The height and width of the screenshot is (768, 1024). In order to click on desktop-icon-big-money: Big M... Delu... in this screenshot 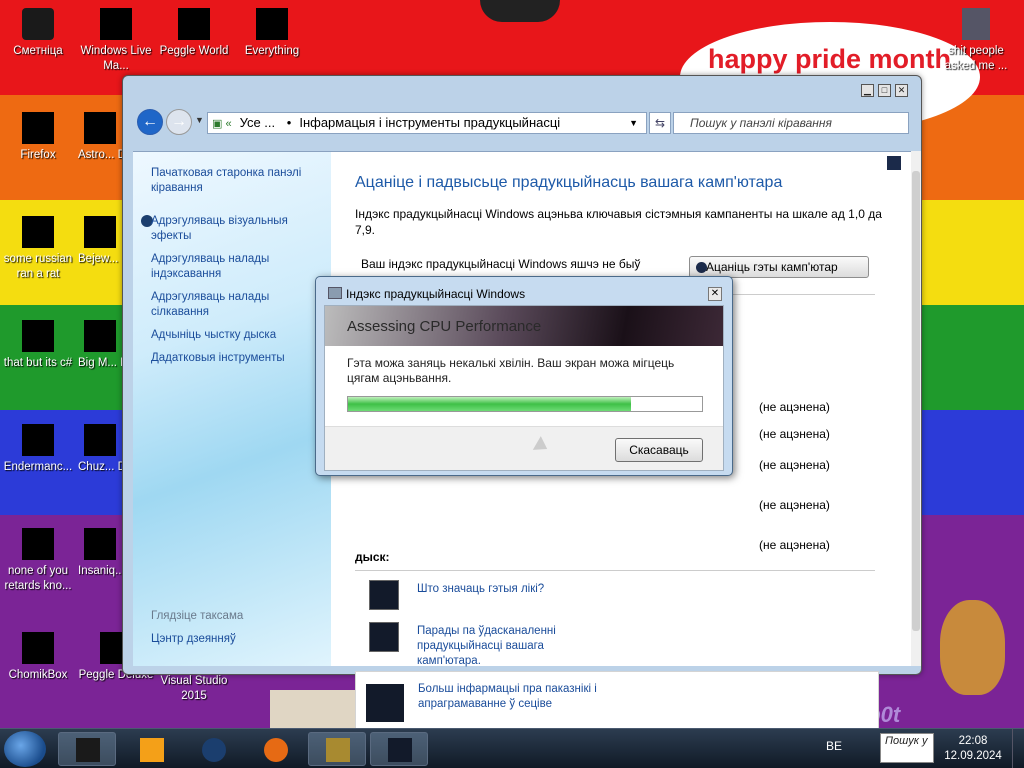, I will do `click(100, 344)`.